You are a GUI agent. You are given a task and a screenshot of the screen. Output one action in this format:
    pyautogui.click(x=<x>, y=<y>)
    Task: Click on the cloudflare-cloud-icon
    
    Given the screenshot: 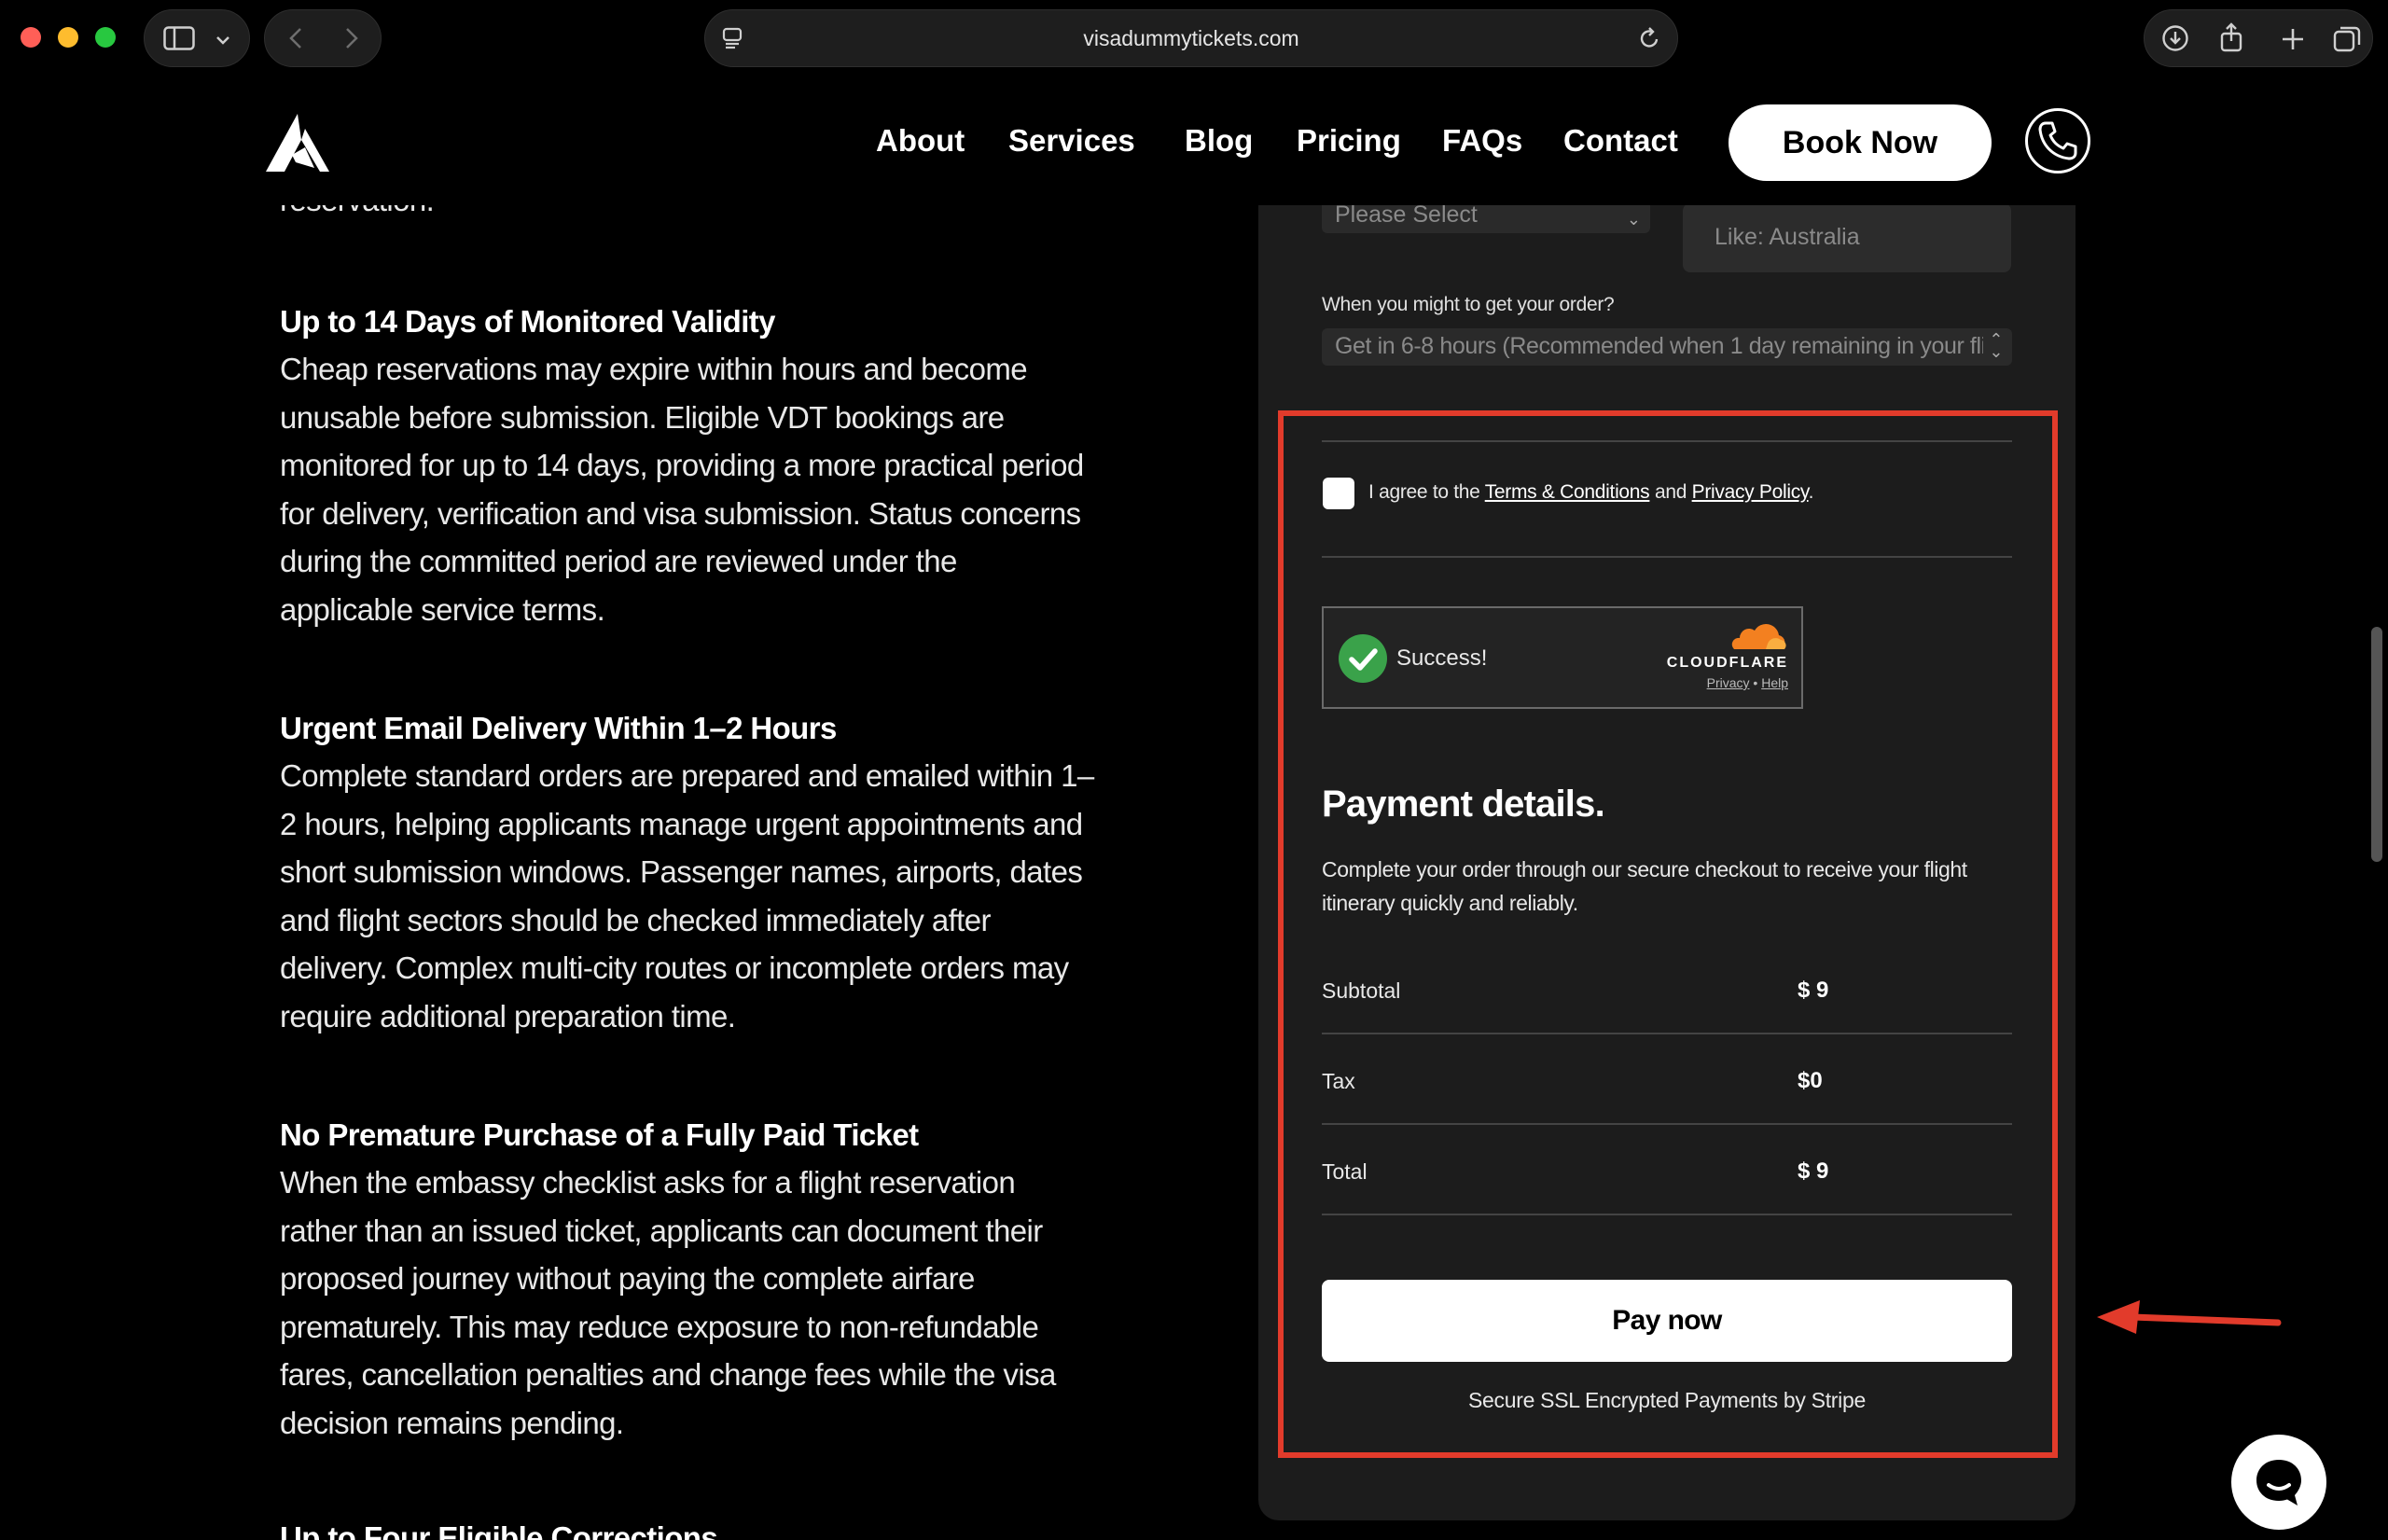 What is the action you would take?
    pyautogui.click(x=1758, y=636)
    